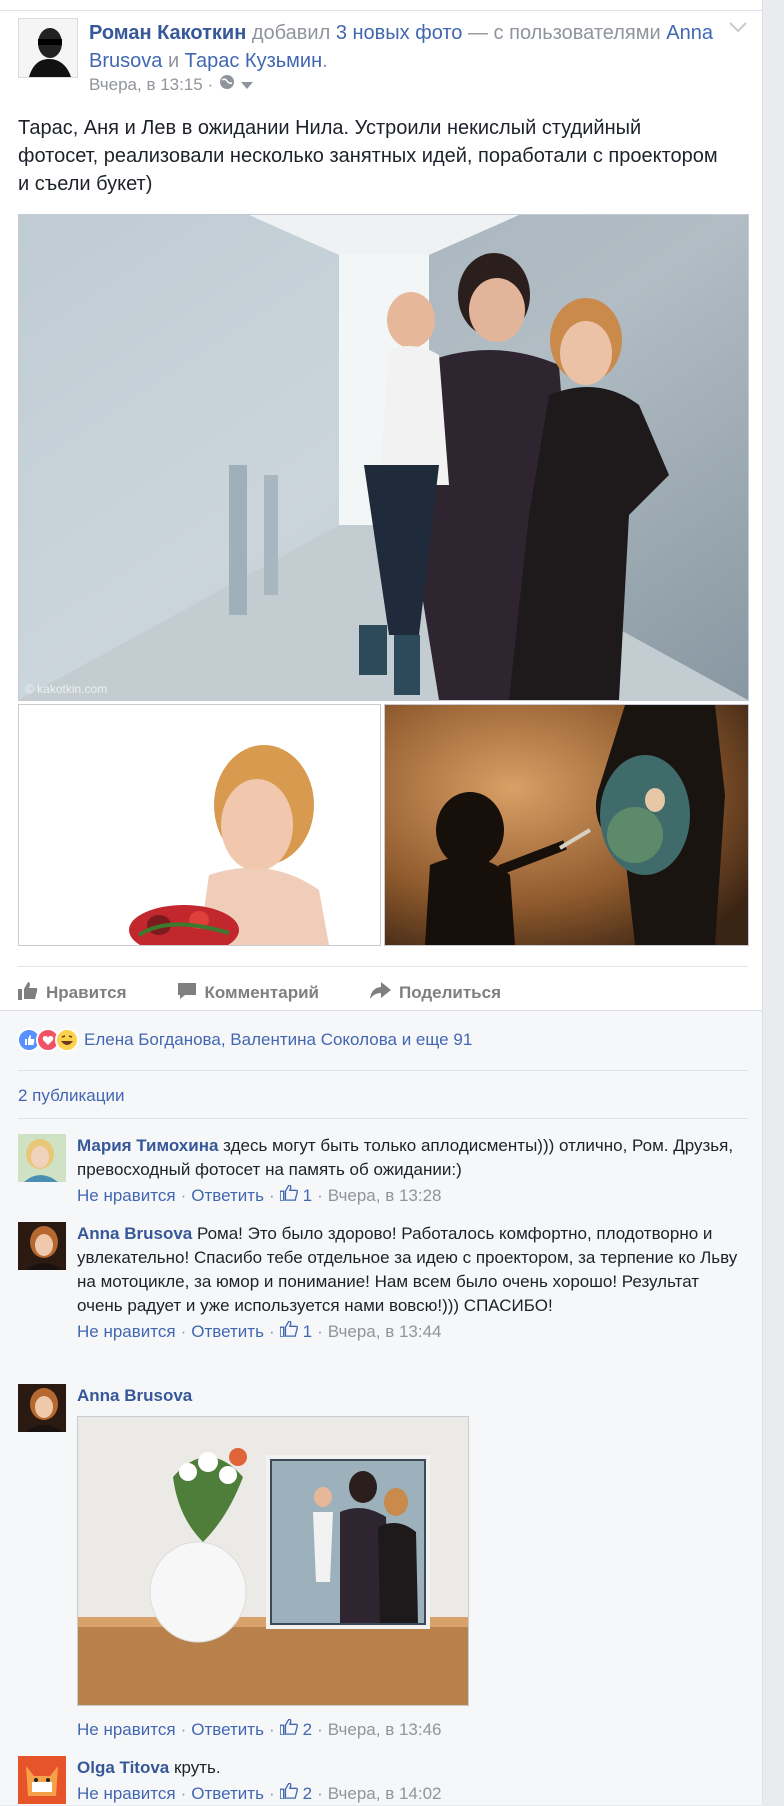  I want to click on comment-meta: Не нравится · Ответить · 1 · Вчера, в 13:28, so click(412, 1196).